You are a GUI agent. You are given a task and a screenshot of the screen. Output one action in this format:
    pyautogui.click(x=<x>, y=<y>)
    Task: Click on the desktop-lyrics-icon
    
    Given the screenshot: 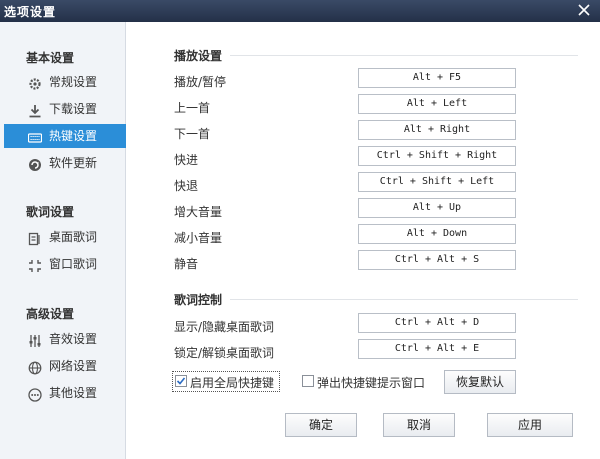 What is the action you would take?
    pyautogui.click(x=35, y=238)
    